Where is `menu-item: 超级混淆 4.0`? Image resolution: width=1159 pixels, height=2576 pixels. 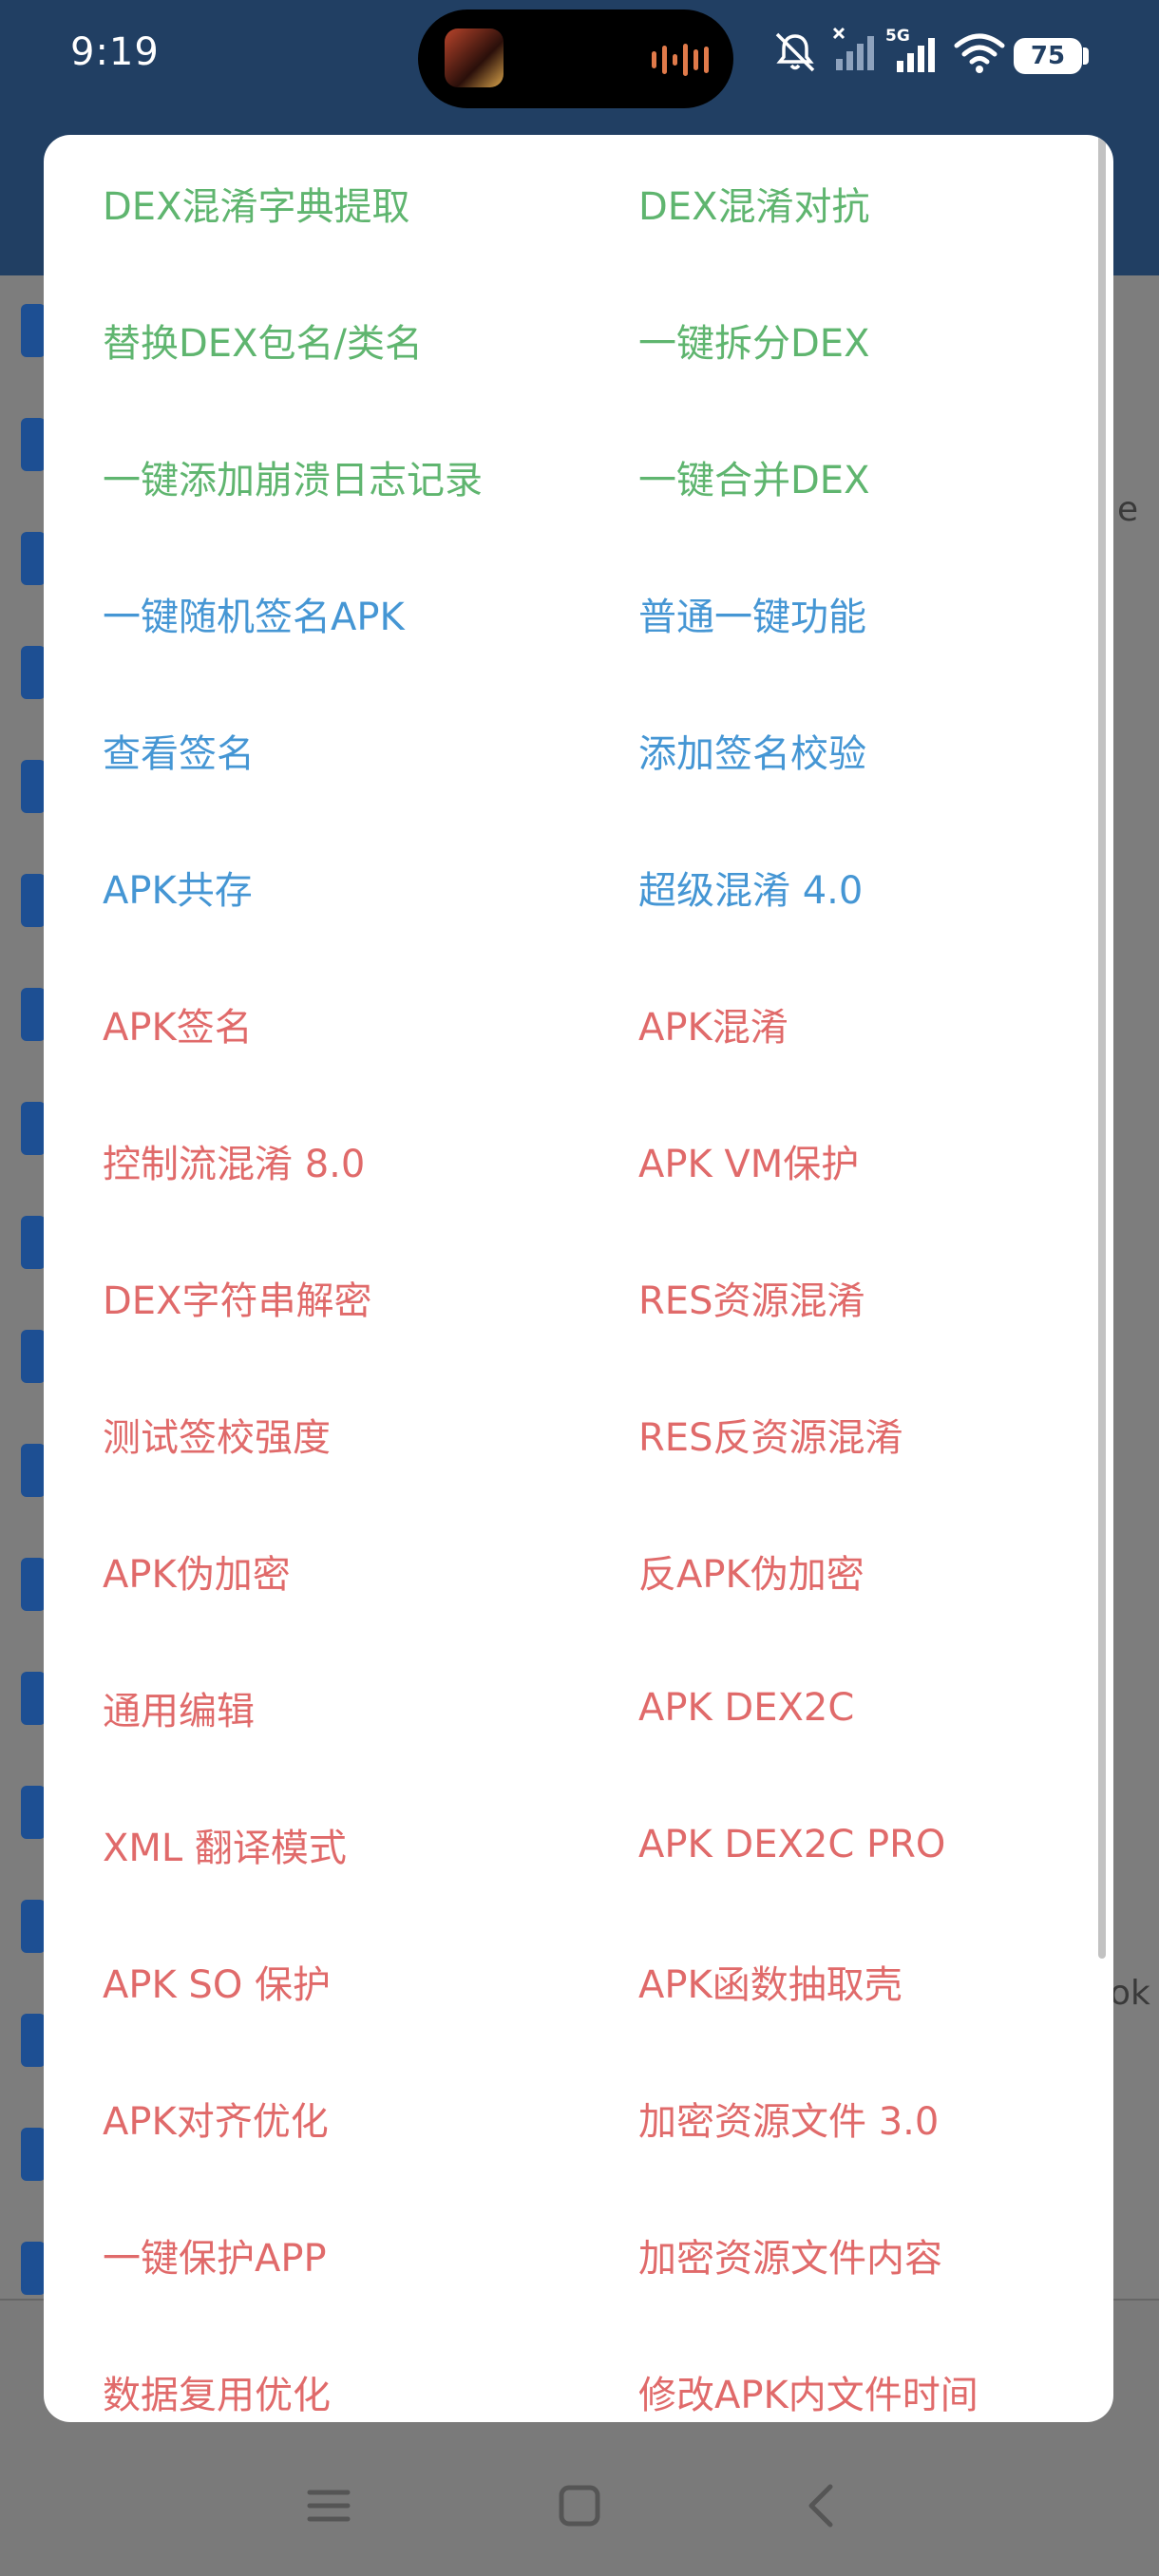 menu-item: 超级混淆 4.0 is located at coordinates (875, 887).